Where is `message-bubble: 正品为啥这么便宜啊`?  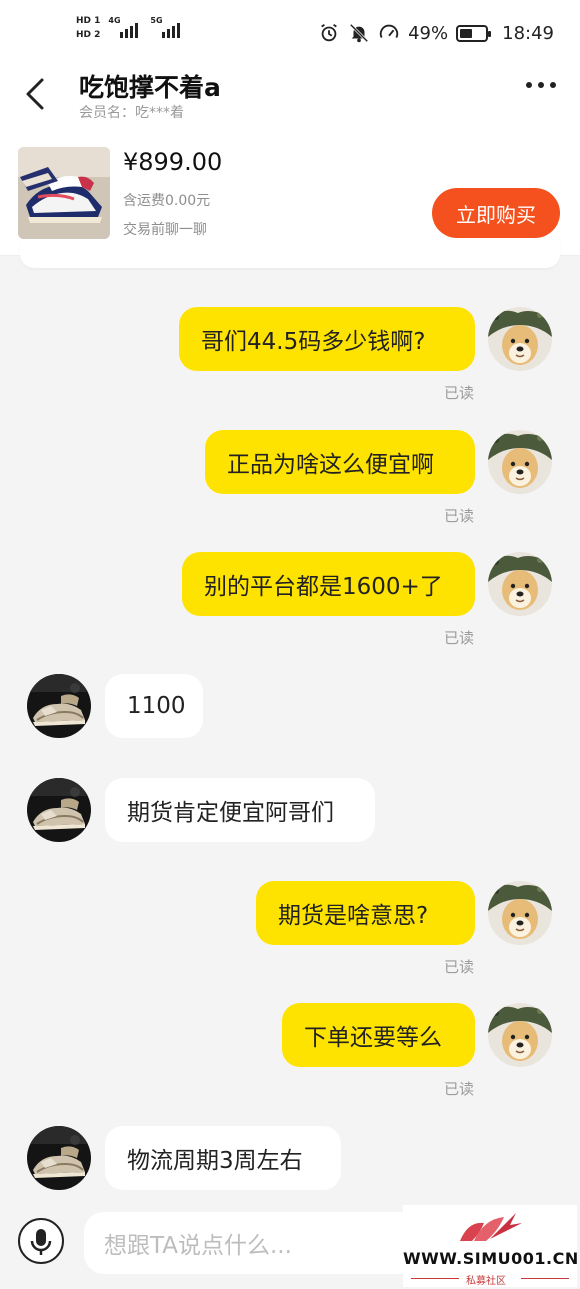
message-bubble: 正品为啥这么便宜啊 is located at coordinates (340, 462).